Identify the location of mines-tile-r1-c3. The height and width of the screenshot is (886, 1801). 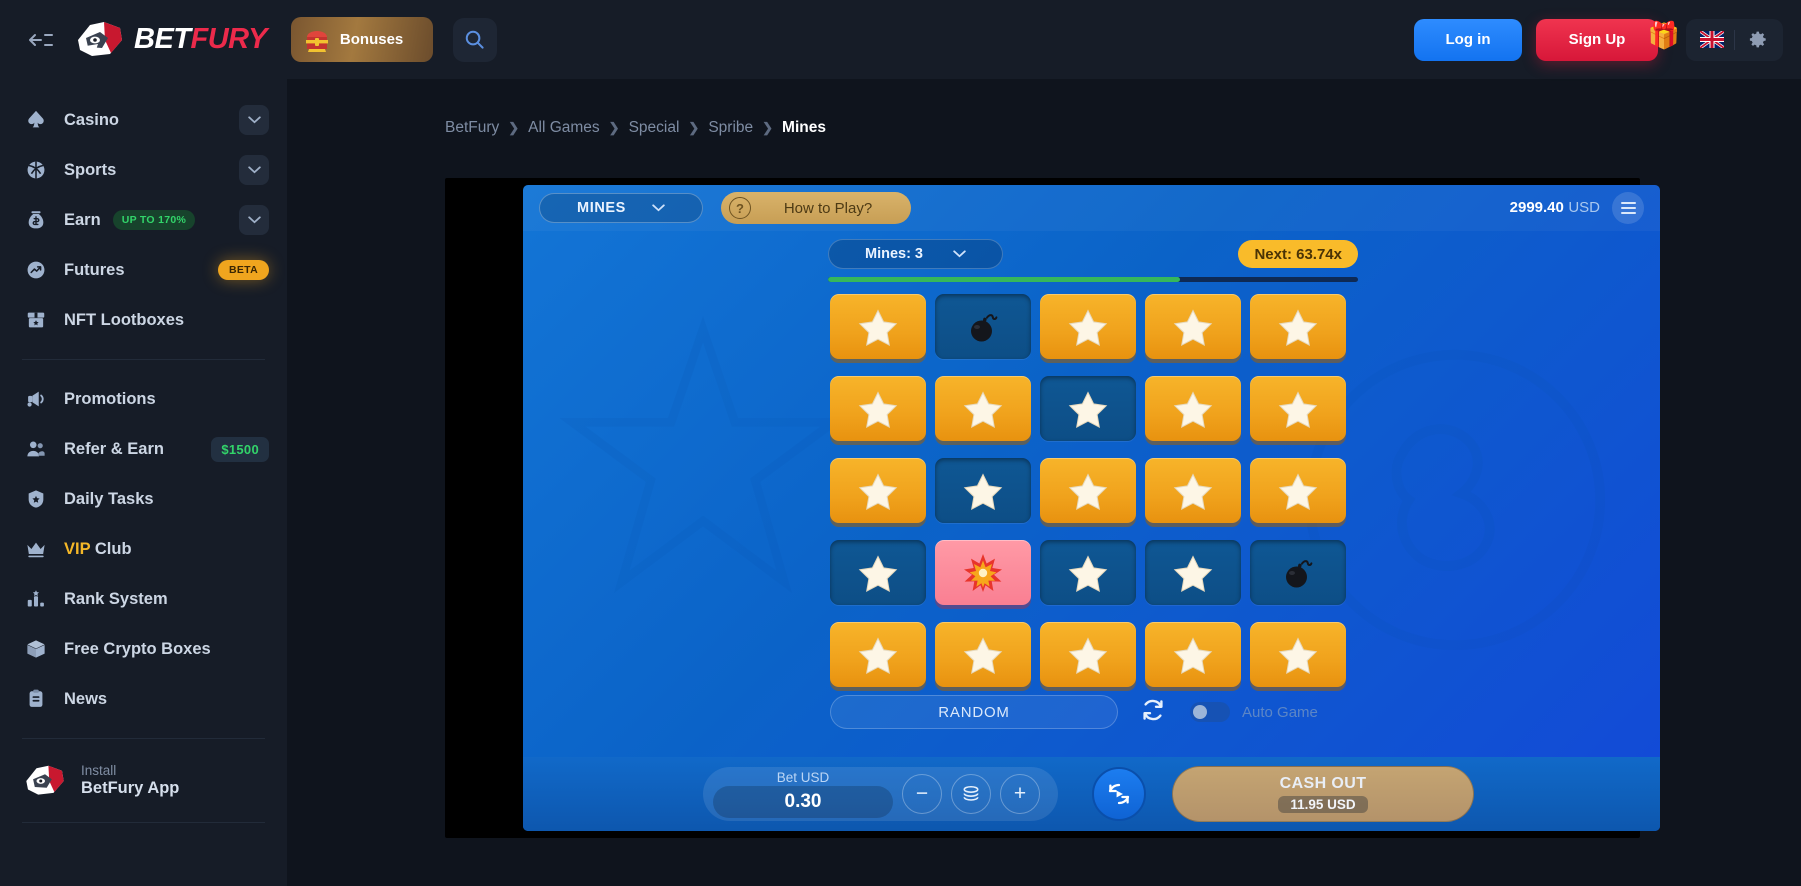
(1088, 326).